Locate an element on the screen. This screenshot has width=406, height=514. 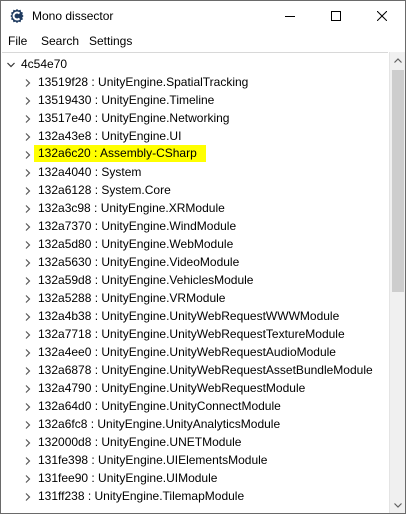
tree-item: 132a59d8 : UnityEngine.VehiclesModule is located at coordinates (195, 280).